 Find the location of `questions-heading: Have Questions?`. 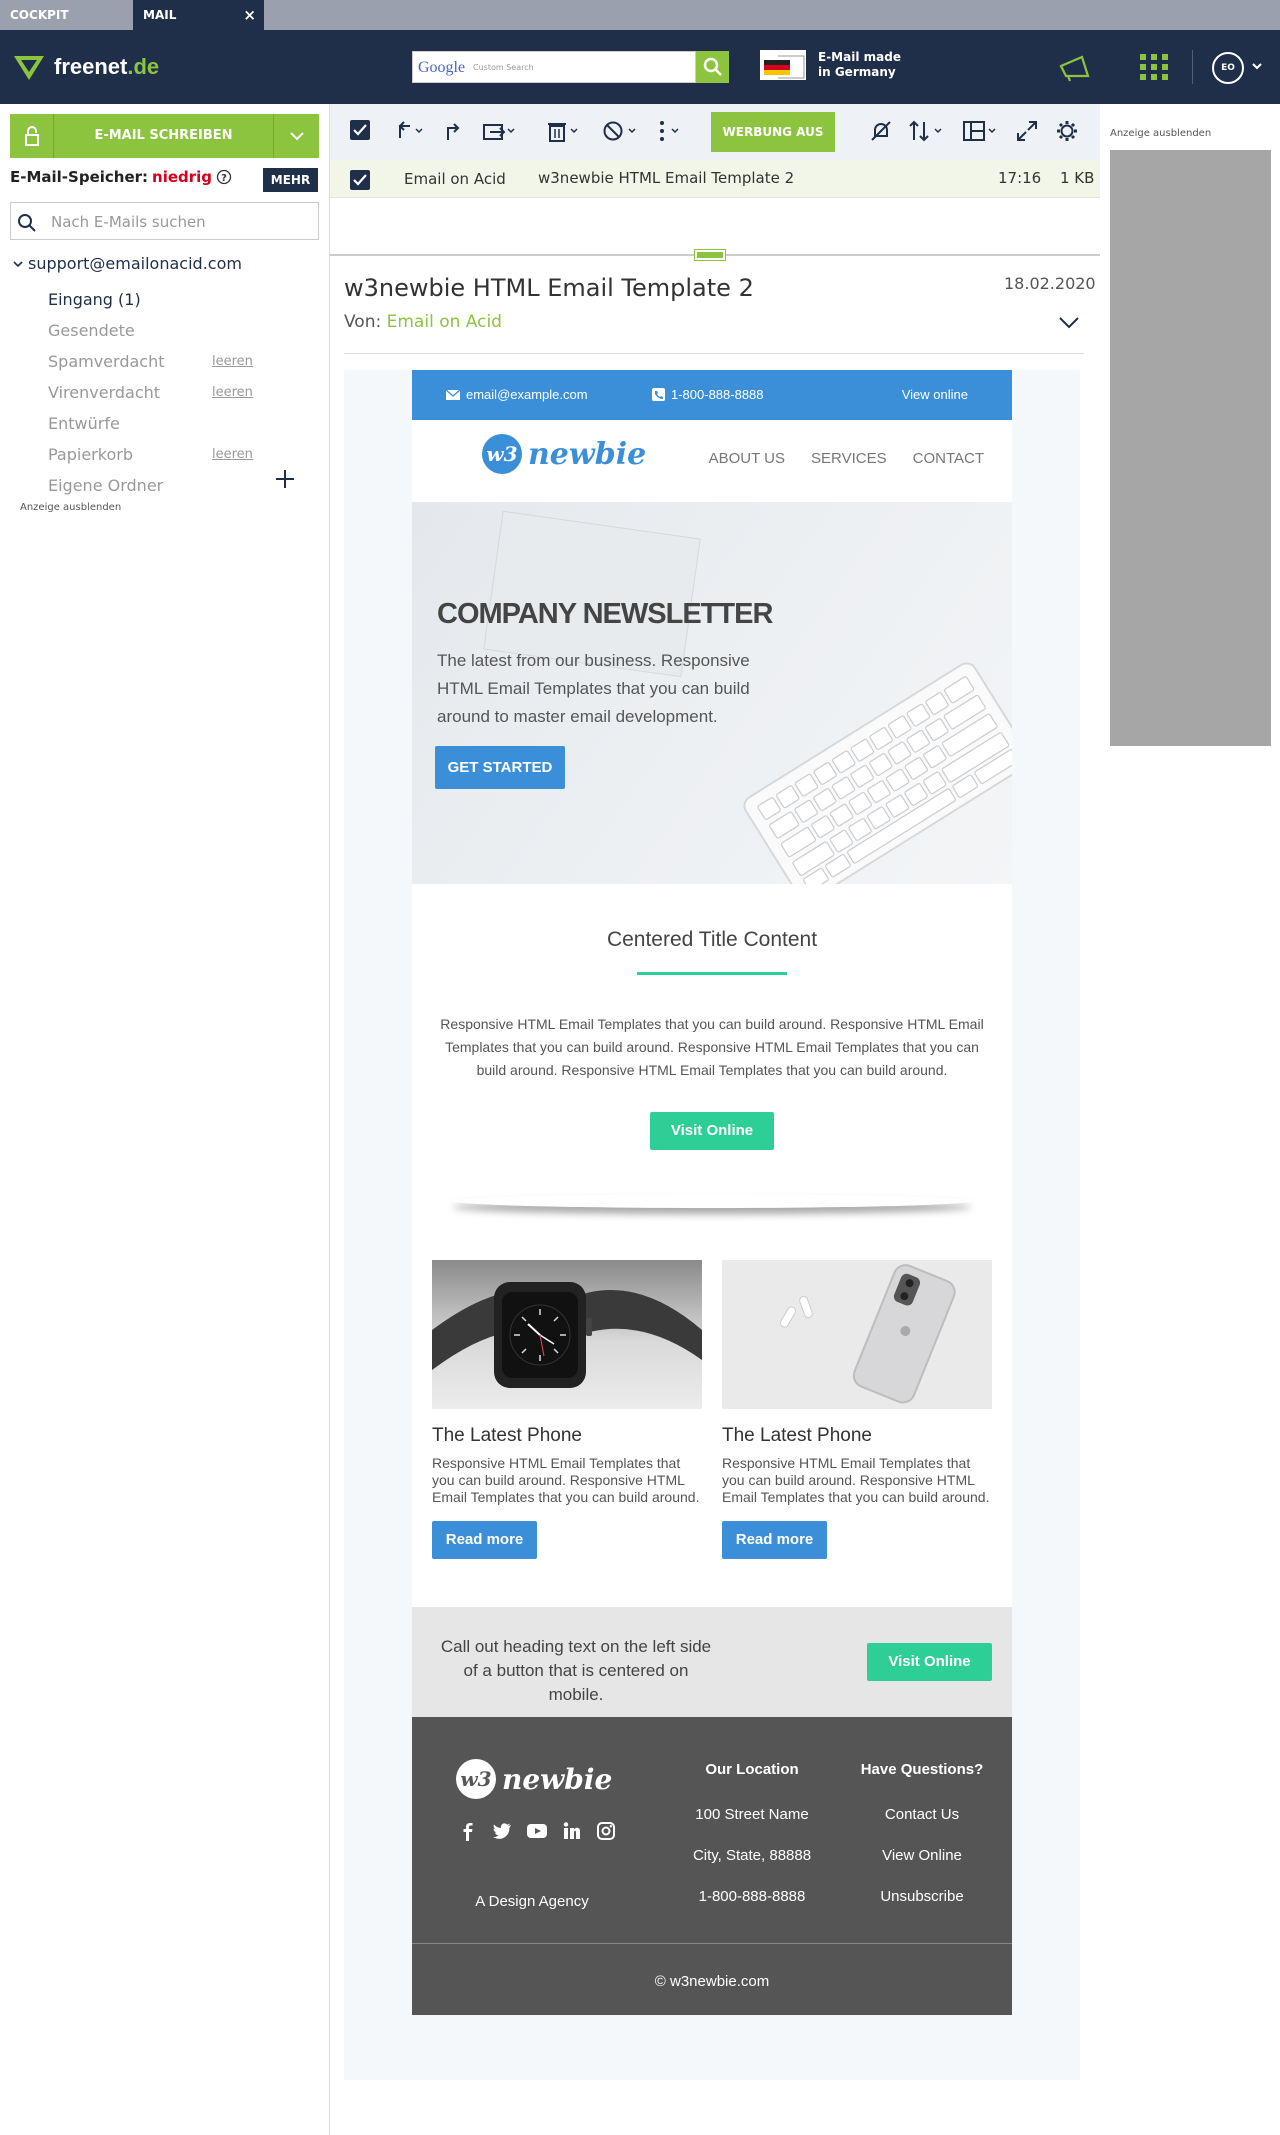

questions-heading: Have Questions? is located at coordinates (922, 1769).